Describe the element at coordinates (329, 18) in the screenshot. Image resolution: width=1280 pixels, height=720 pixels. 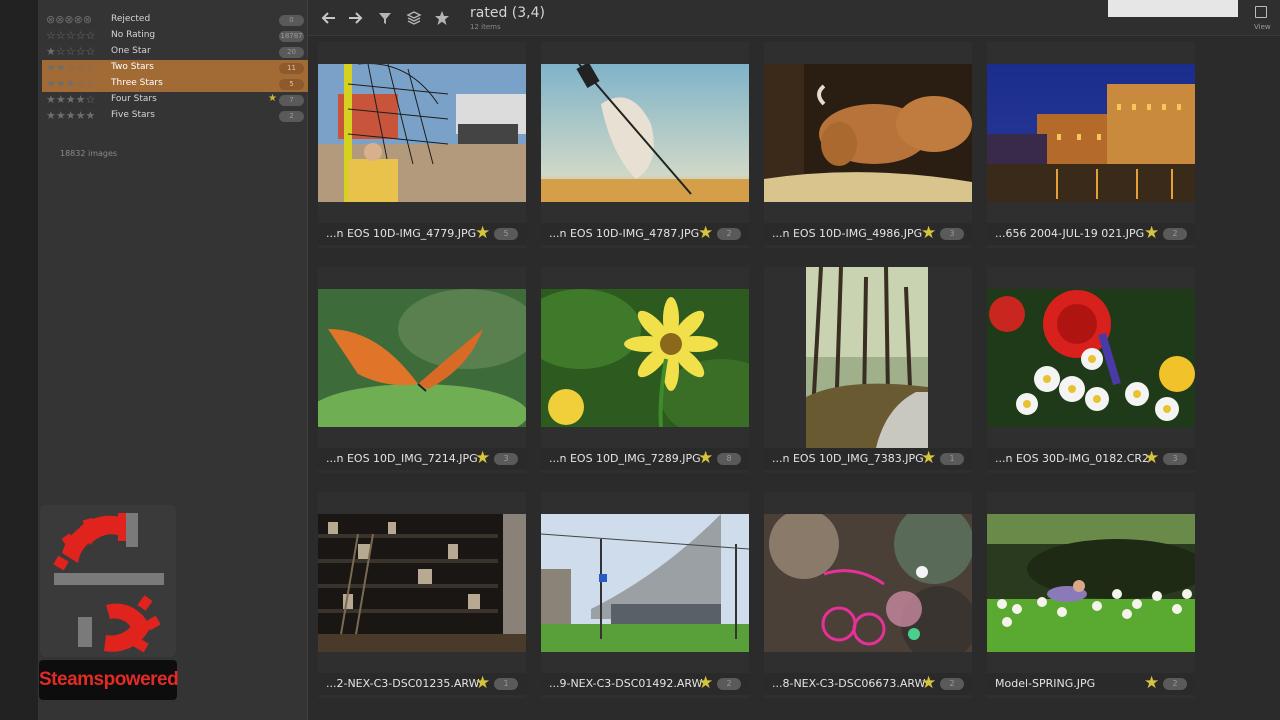
I see `back-arrow-icon` at that location.